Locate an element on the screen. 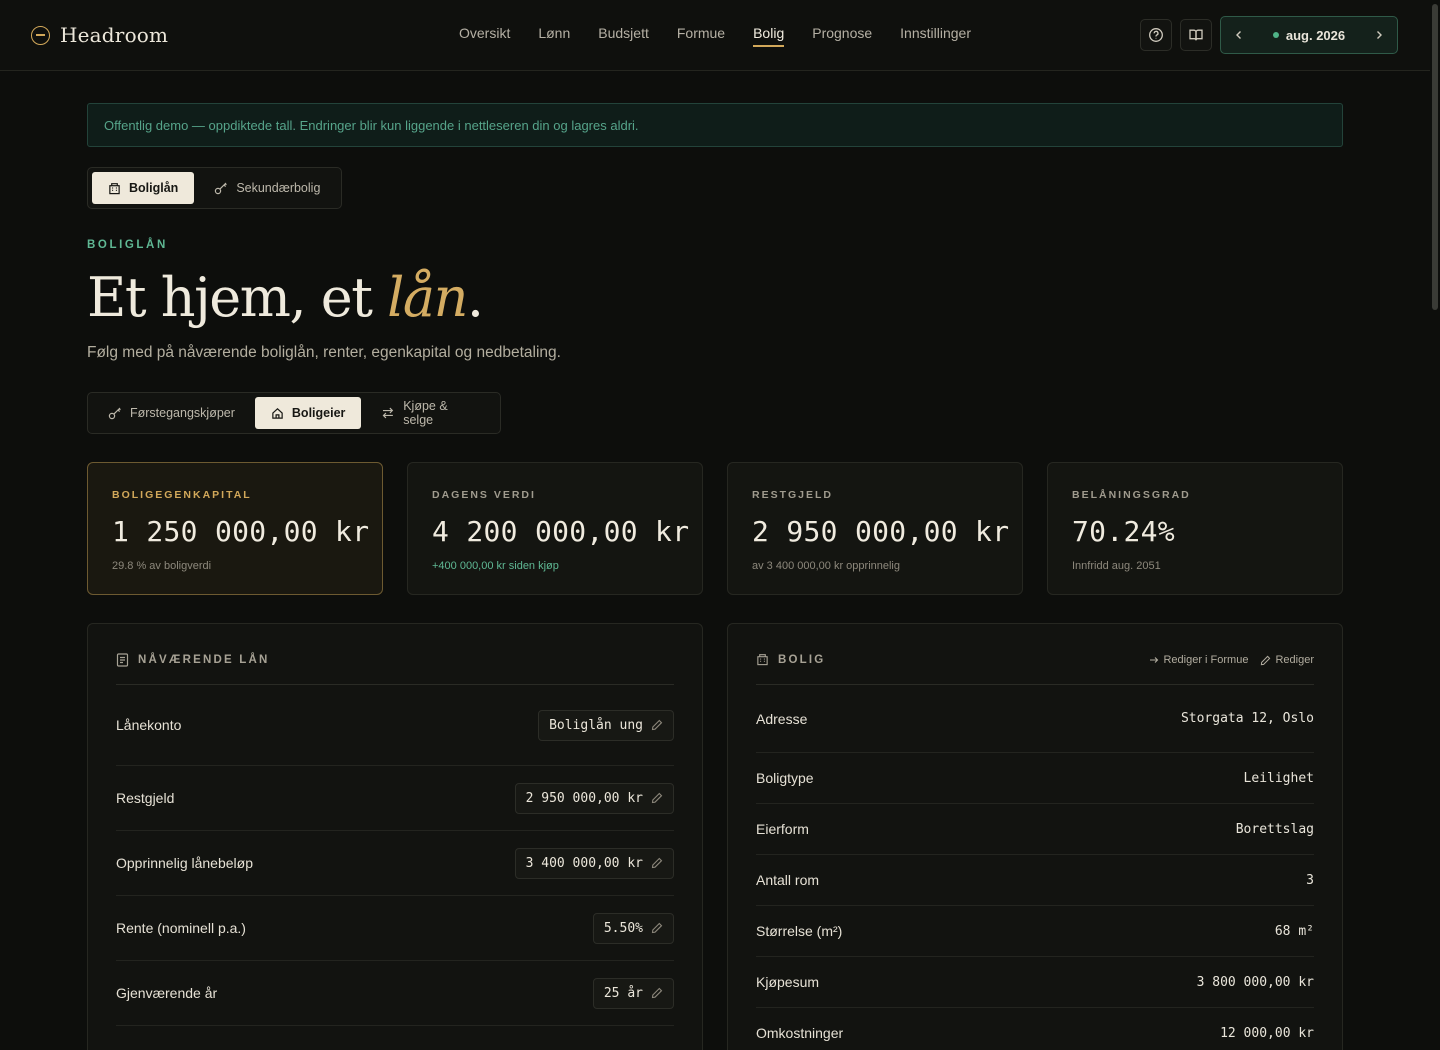 This screenshot has width=1440, height=1050. tab-forstegangskjoper: Førstegangskjøper is located at coordinates (171, 413).